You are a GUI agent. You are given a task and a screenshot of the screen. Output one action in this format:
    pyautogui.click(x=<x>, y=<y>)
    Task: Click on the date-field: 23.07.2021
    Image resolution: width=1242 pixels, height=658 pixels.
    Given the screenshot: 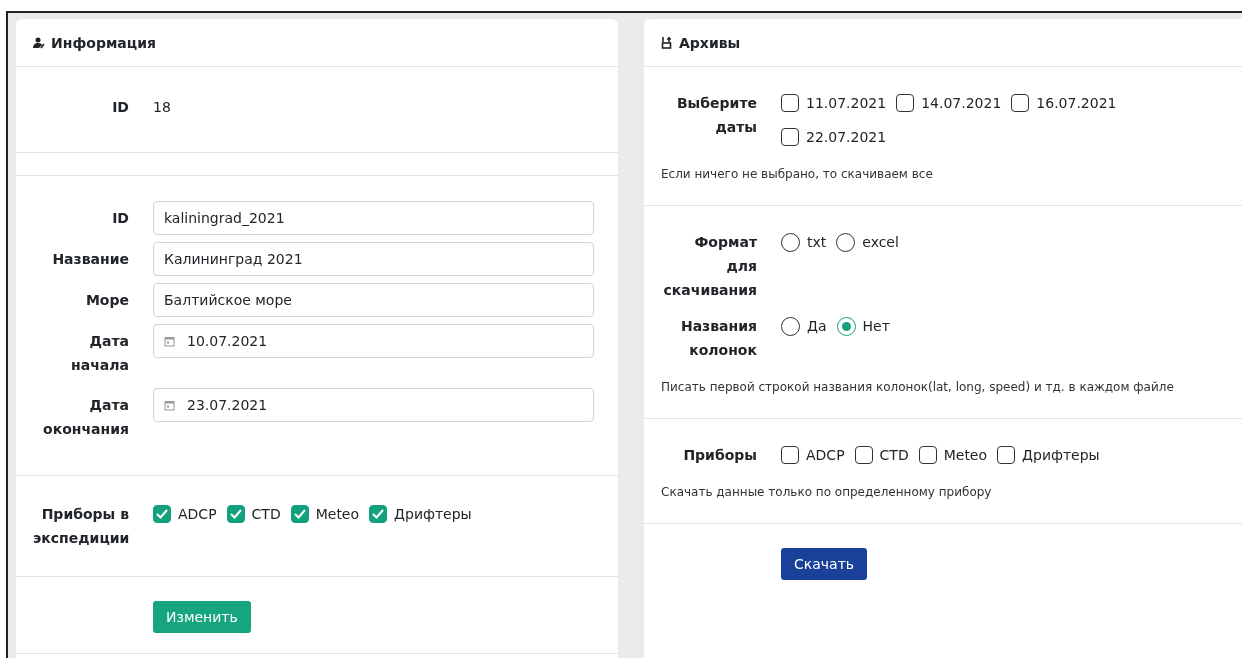 What is the action you would take?
    pyautogui.click(x=373, y=405)
    